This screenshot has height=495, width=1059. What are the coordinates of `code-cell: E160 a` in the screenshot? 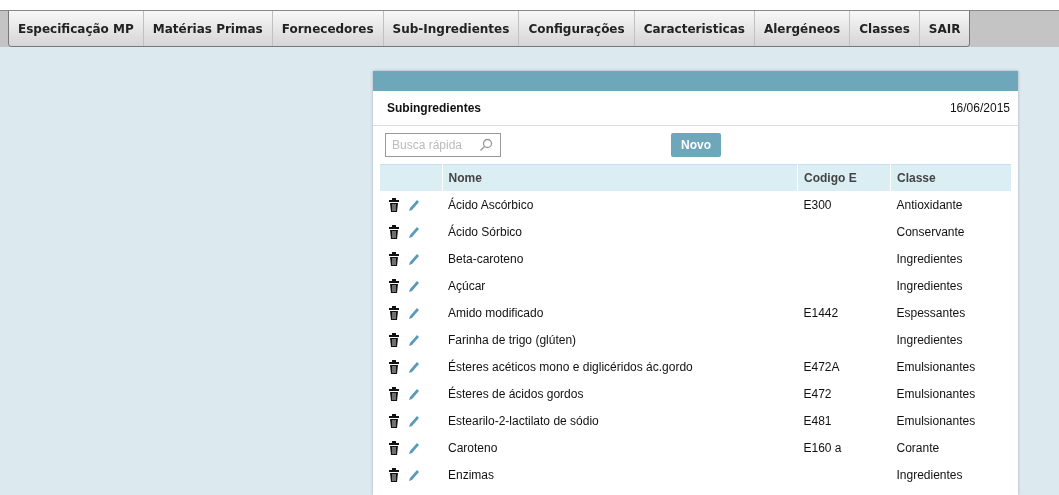 It's located at (822, 447).